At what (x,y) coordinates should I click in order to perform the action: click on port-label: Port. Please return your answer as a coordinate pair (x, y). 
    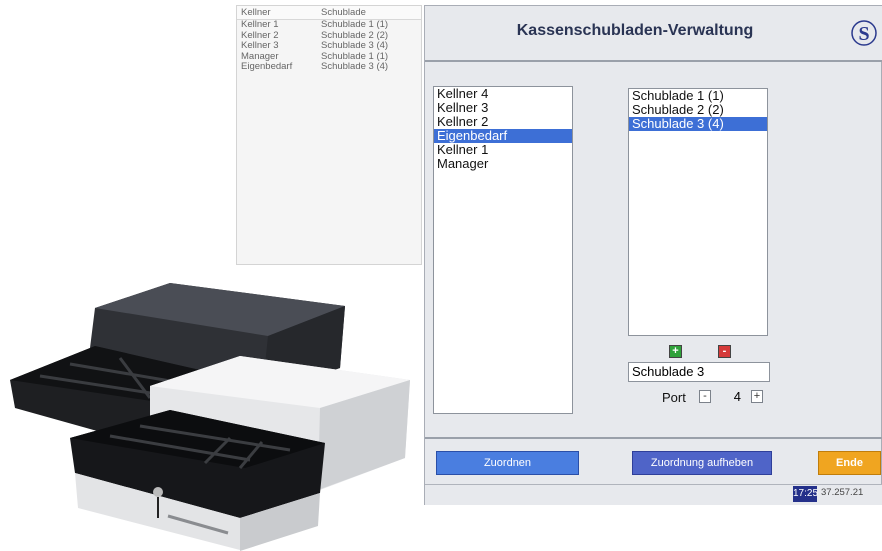
    Looking at the image, I should click on (674, 397).